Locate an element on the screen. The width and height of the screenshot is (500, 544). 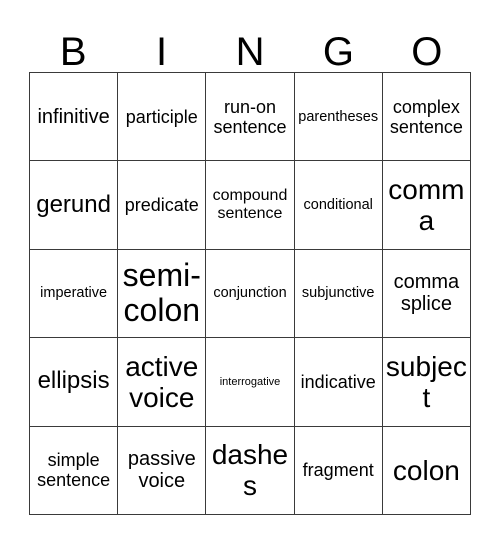
bingo-cell-r2-c4: conditional is located at coordinates (338, 205).